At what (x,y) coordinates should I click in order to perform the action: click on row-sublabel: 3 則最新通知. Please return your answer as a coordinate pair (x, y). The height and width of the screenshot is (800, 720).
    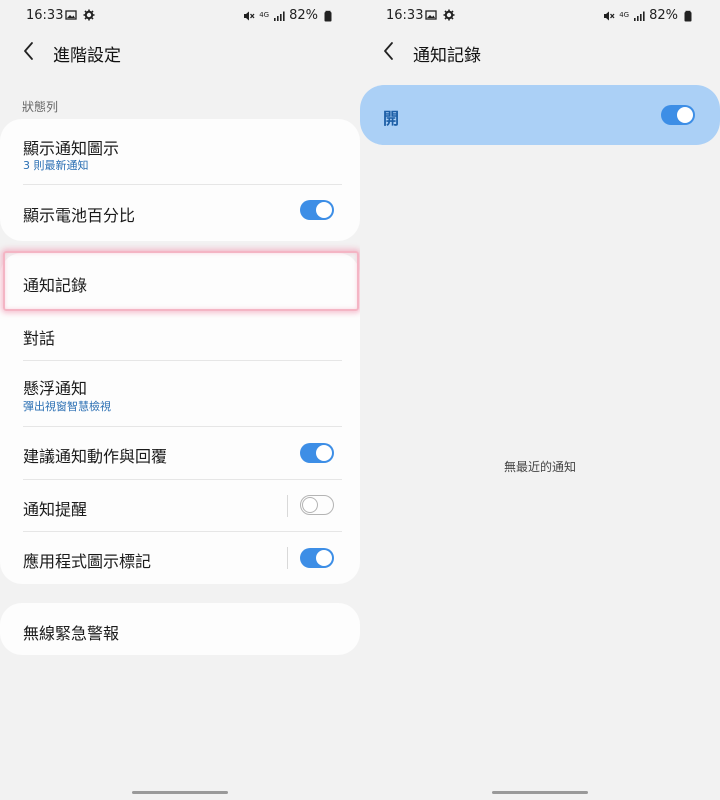
    Looking at the image, I should click on (56, 165).